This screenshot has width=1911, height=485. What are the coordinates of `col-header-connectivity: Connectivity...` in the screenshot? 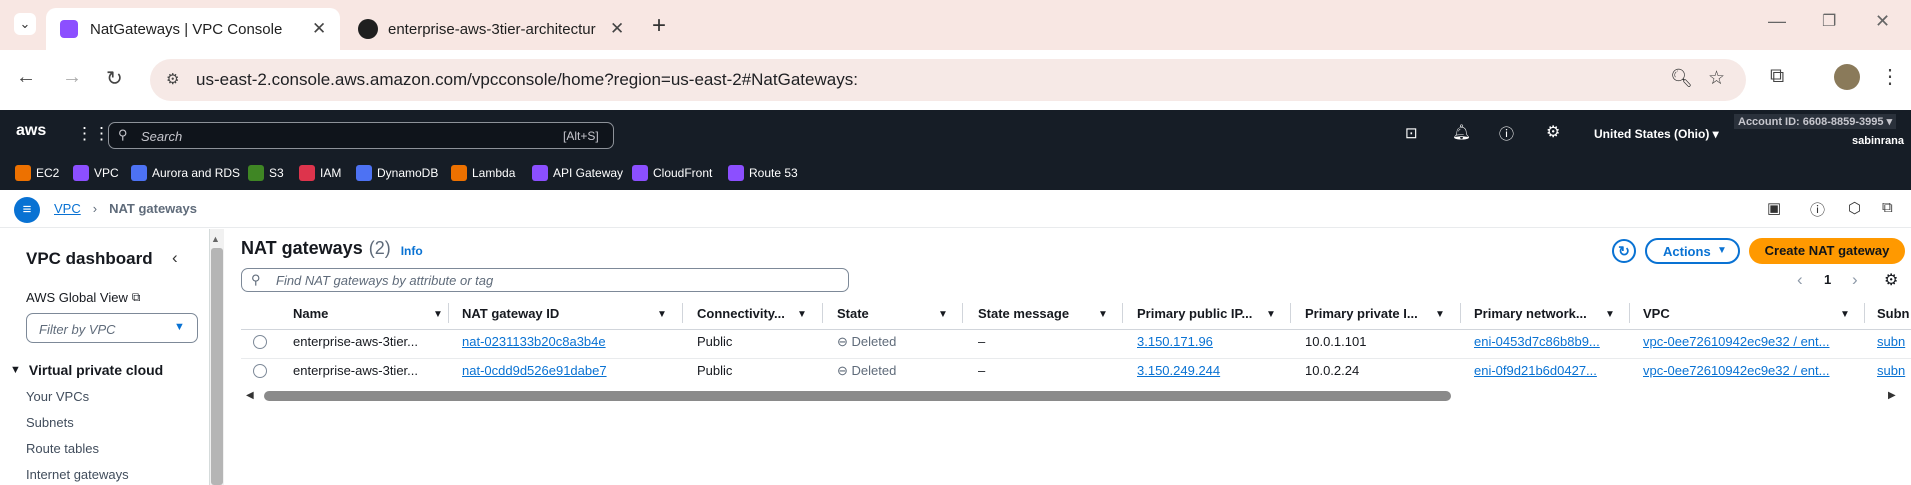 It's located at (741, 313).